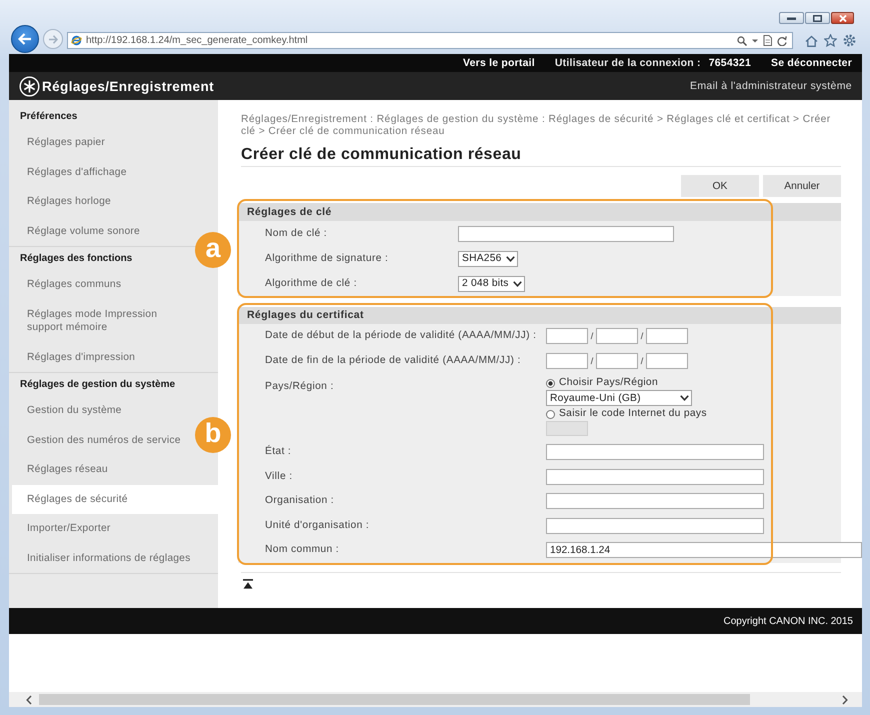 The width and height of the screenshot is (870, 715). I want to click on section-header: Réglages du certificat, so click(539, 315).